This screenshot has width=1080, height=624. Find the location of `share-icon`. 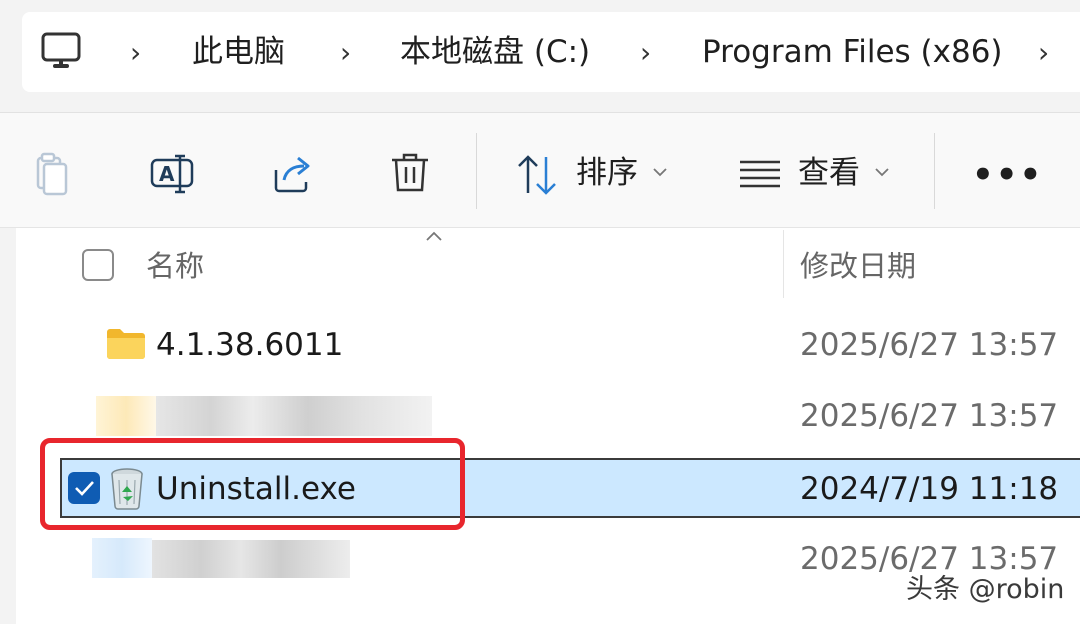

share-icon is located at coordinates (292, 174).